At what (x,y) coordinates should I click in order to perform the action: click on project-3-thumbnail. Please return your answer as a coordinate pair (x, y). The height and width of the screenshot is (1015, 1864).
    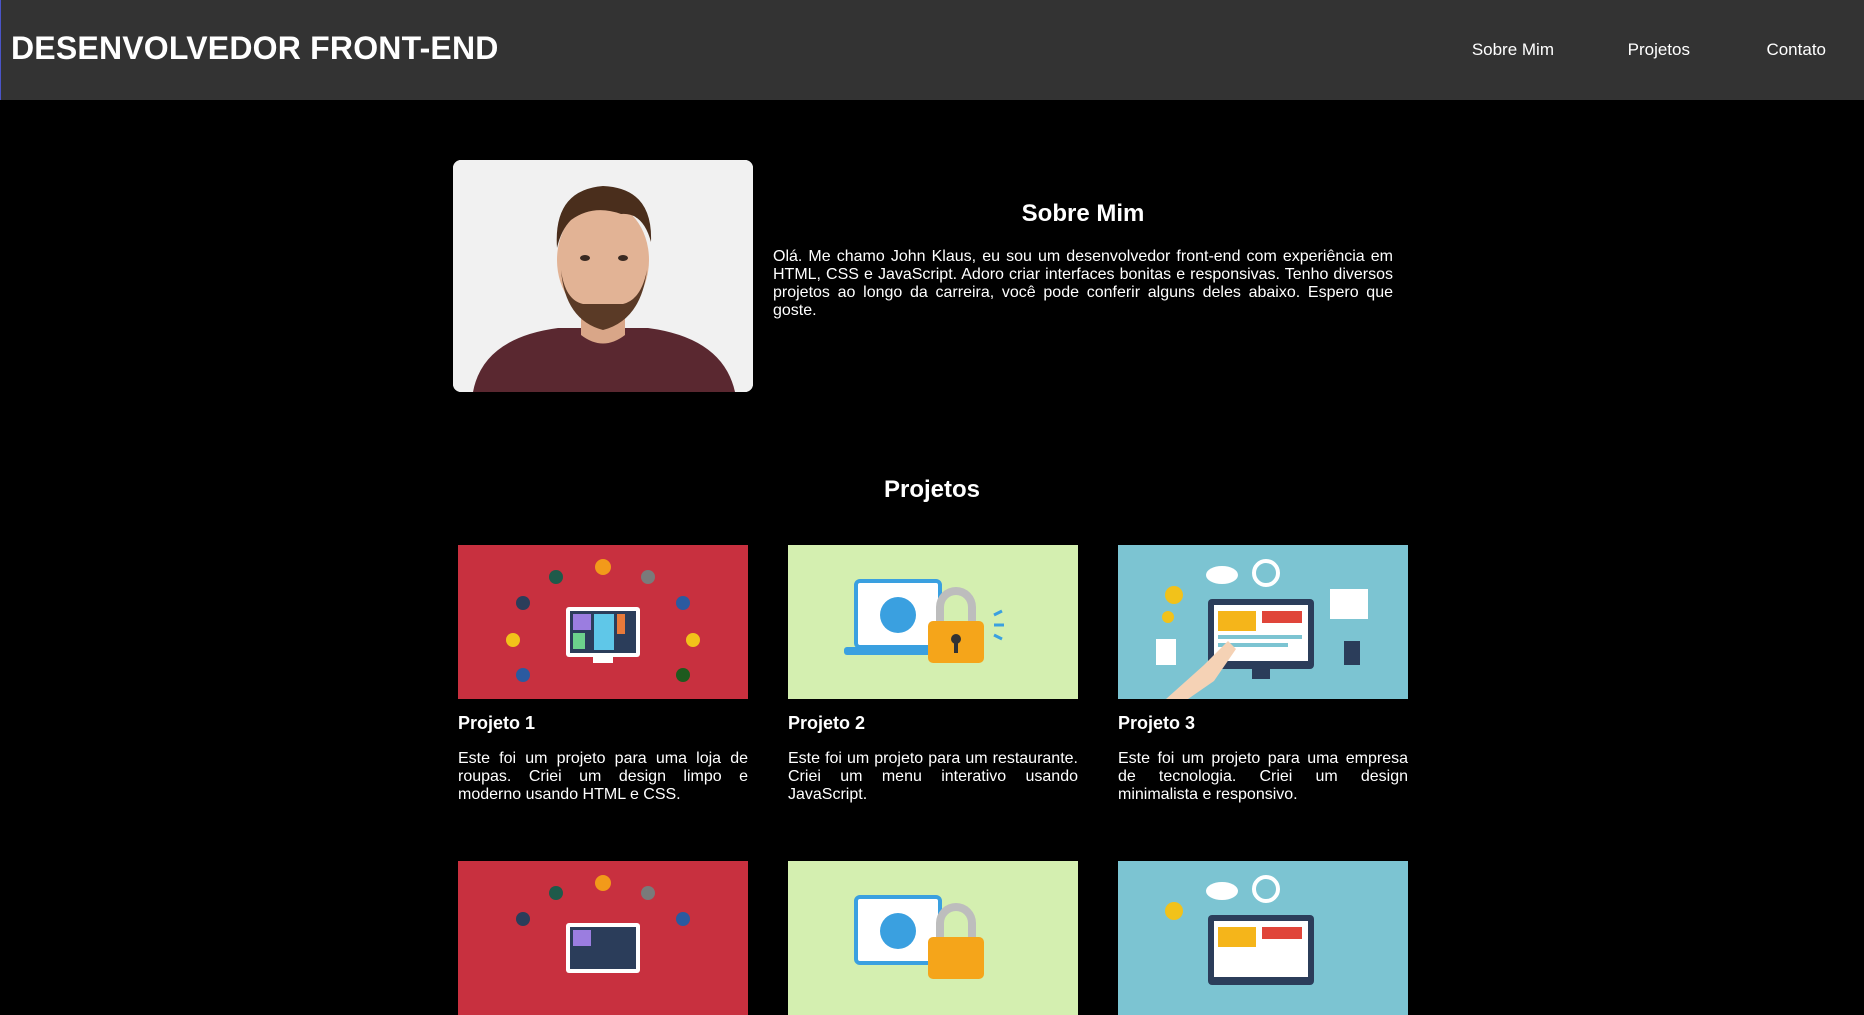
    Looking at the image, I should click on (1263, 622).